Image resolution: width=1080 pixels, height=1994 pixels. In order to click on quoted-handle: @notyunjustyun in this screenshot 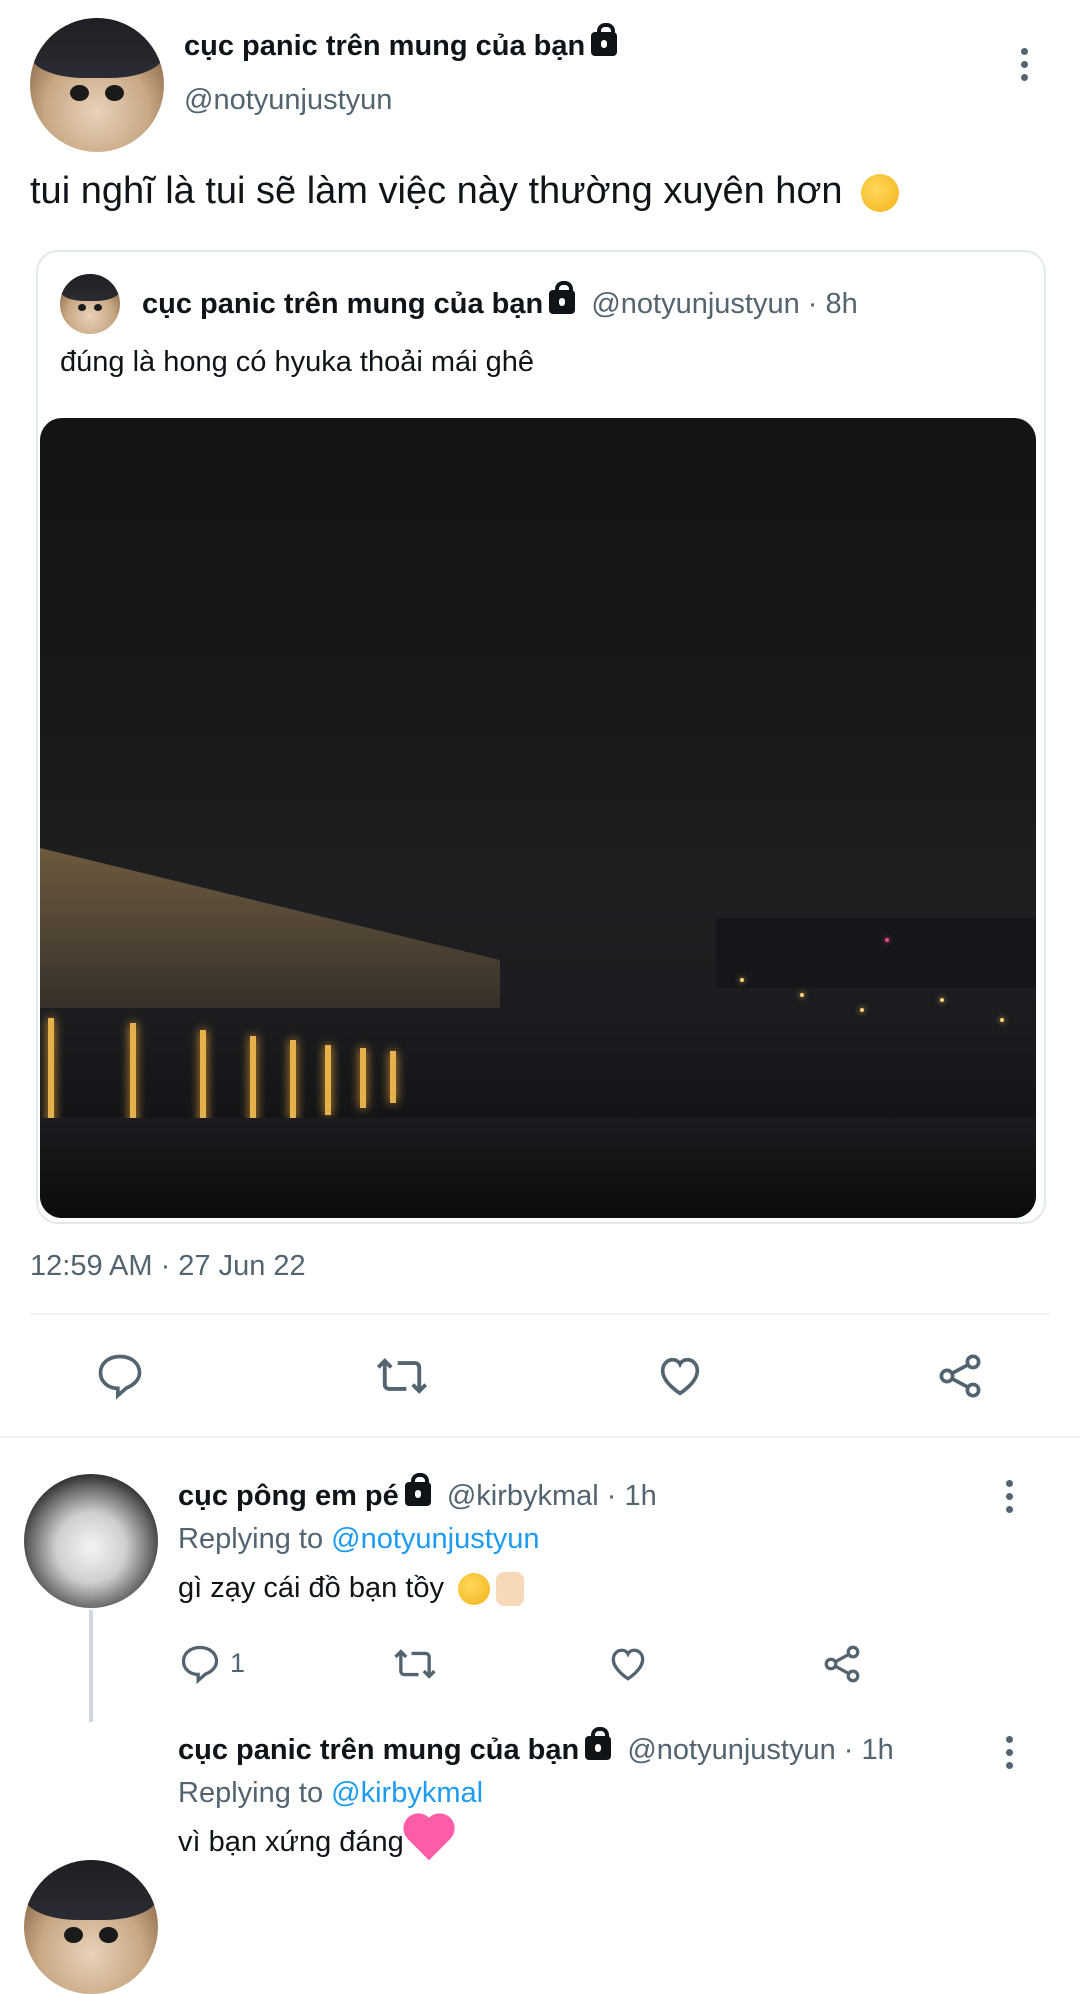, I will do `click(695, 304)`.